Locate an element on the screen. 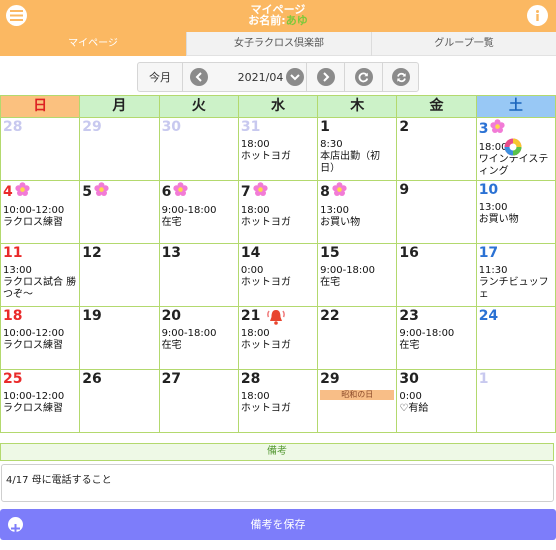 The height and width of the screenshot is (550, 556). calendar-day-cell: 20 9:00-18:00 在宅 is located at coordinates (198, 338).